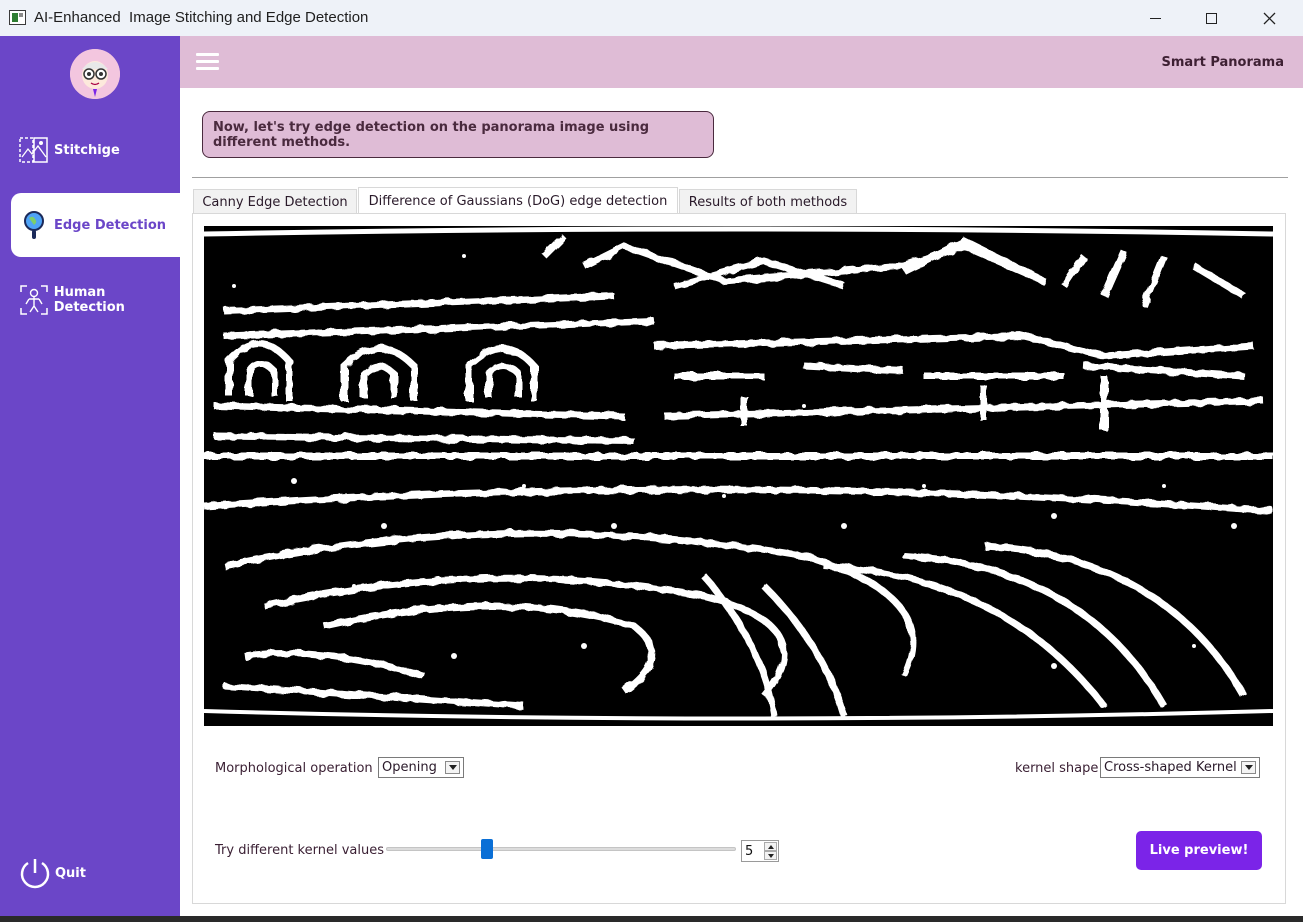 The image size is (1303, 922). I want to click on sidebar-item-edge-detection: Edge Detection, so click(95, 225).